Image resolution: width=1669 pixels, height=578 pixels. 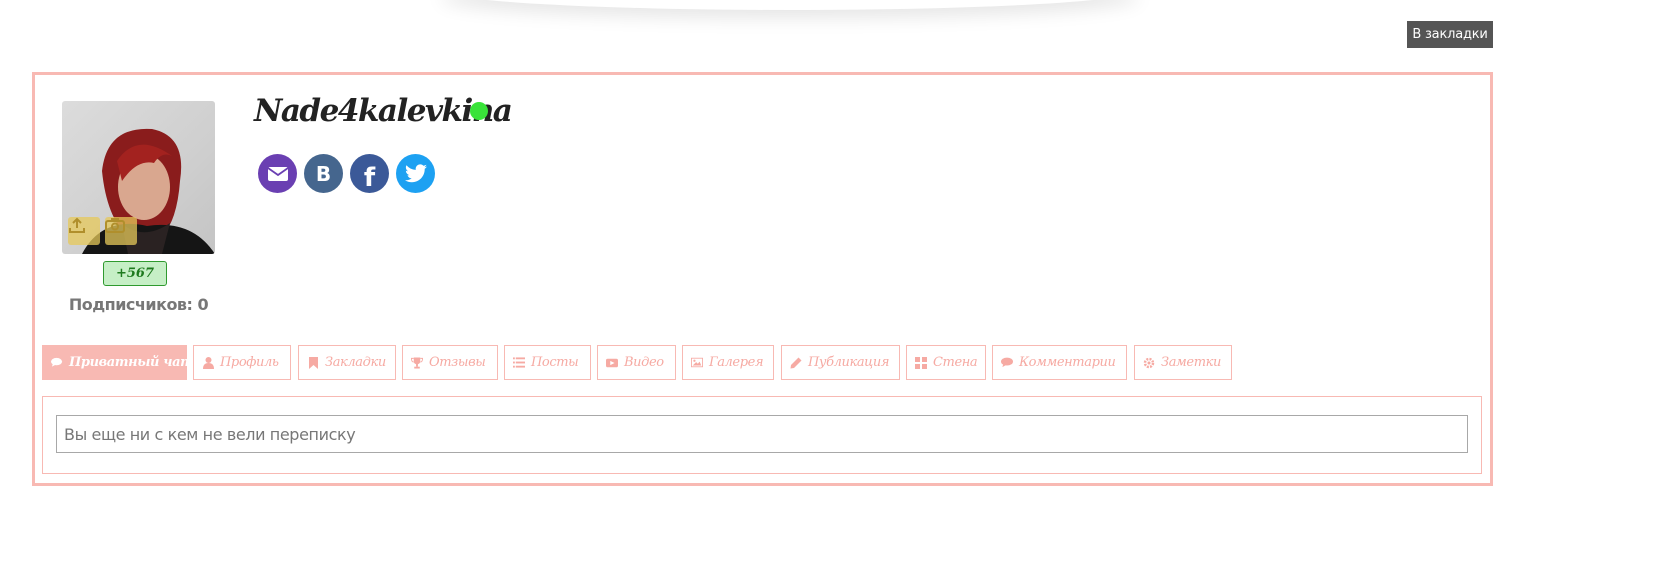 I want to click on tab-label: Видео, so click(x=644, y=362).